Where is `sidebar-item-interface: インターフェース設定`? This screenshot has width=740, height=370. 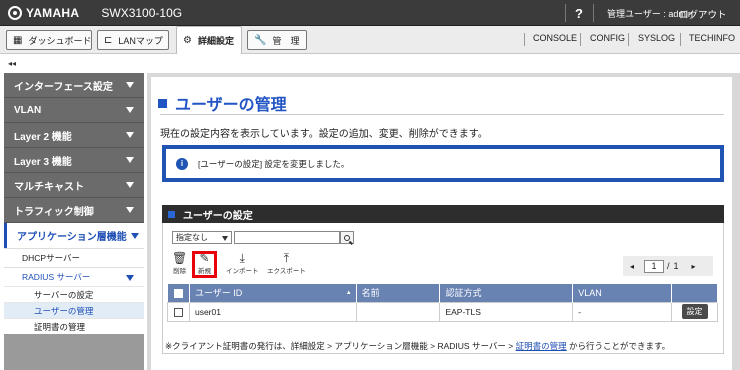
sidebar-item-interface: インターフェース設定 is located at coordinates (74, 85).